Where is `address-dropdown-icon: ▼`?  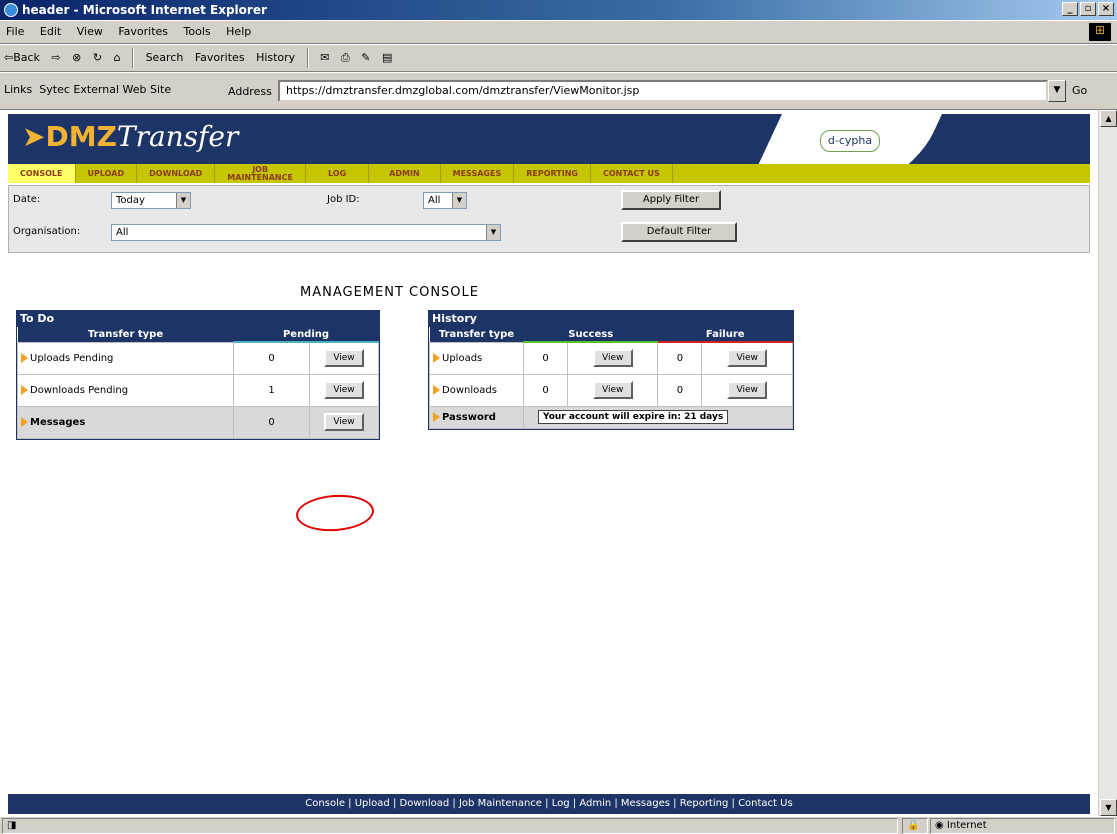 address-dropdown-icon: ▼ is located at coordinates (1057, 91).